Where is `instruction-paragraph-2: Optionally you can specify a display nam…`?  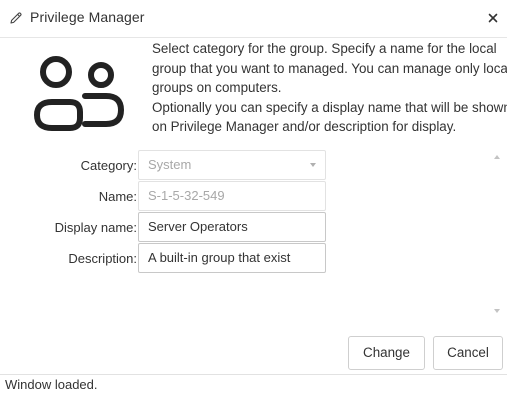
instruction-paragraph-2: Optionally you can specify a display nam… is located at coordinates (329, 117).